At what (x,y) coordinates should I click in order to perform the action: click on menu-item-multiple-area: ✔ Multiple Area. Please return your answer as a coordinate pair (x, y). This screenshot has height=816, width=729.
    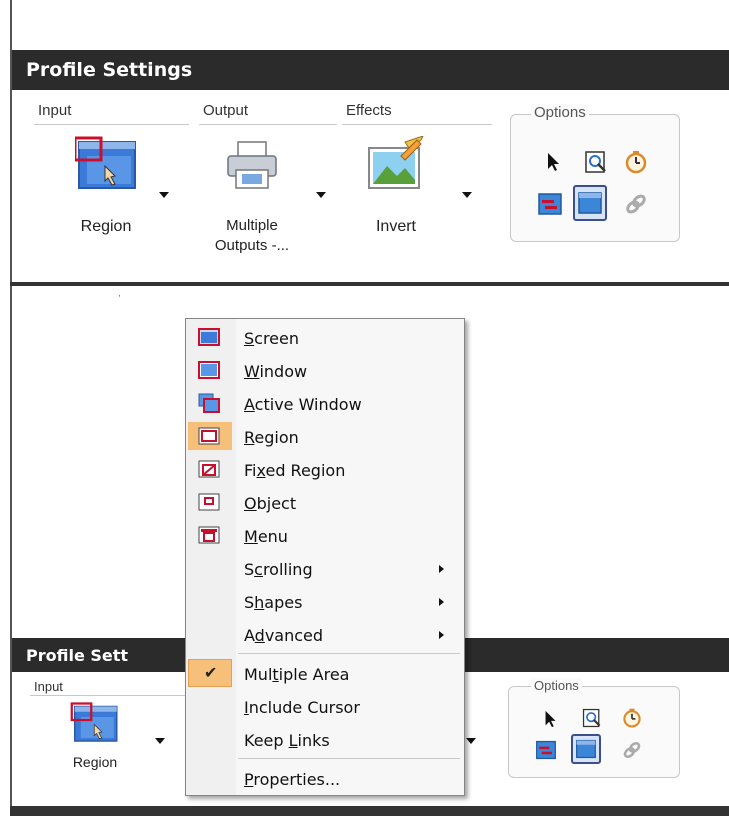
    Looking at the image, I should click on (325, 673).